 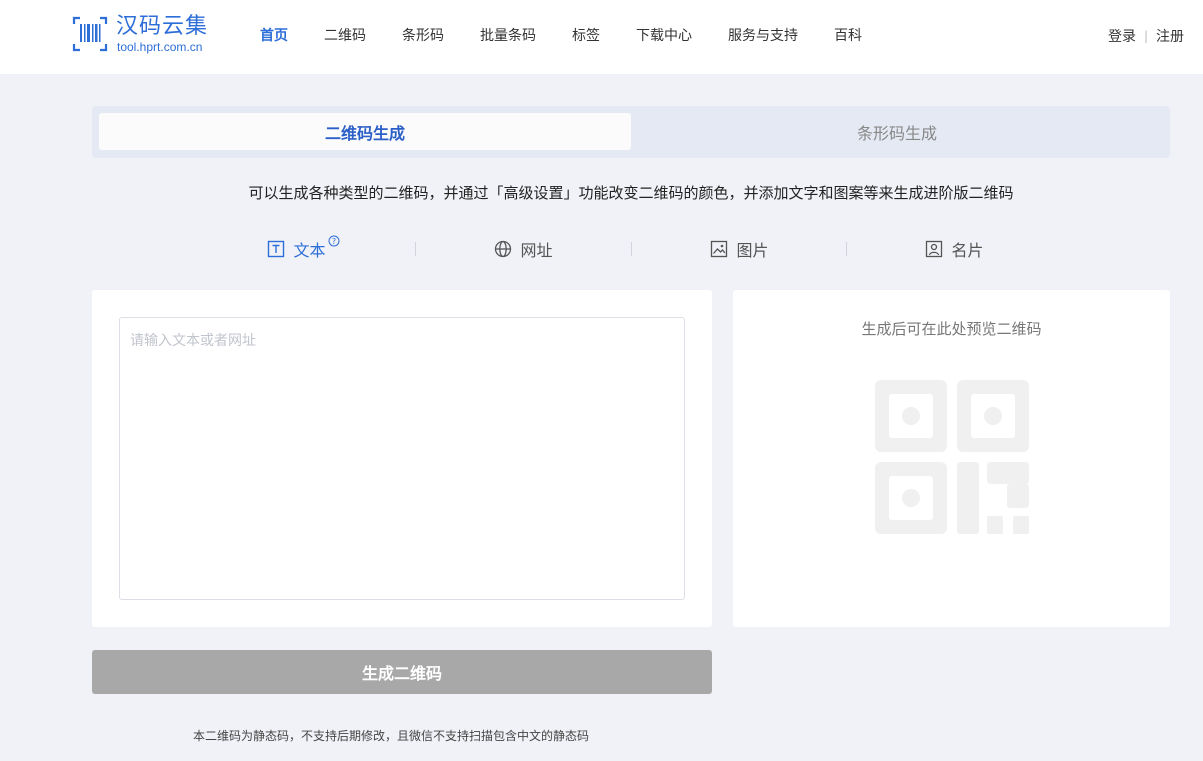 I want to click on globe-icon, so click(x=503, y=249).